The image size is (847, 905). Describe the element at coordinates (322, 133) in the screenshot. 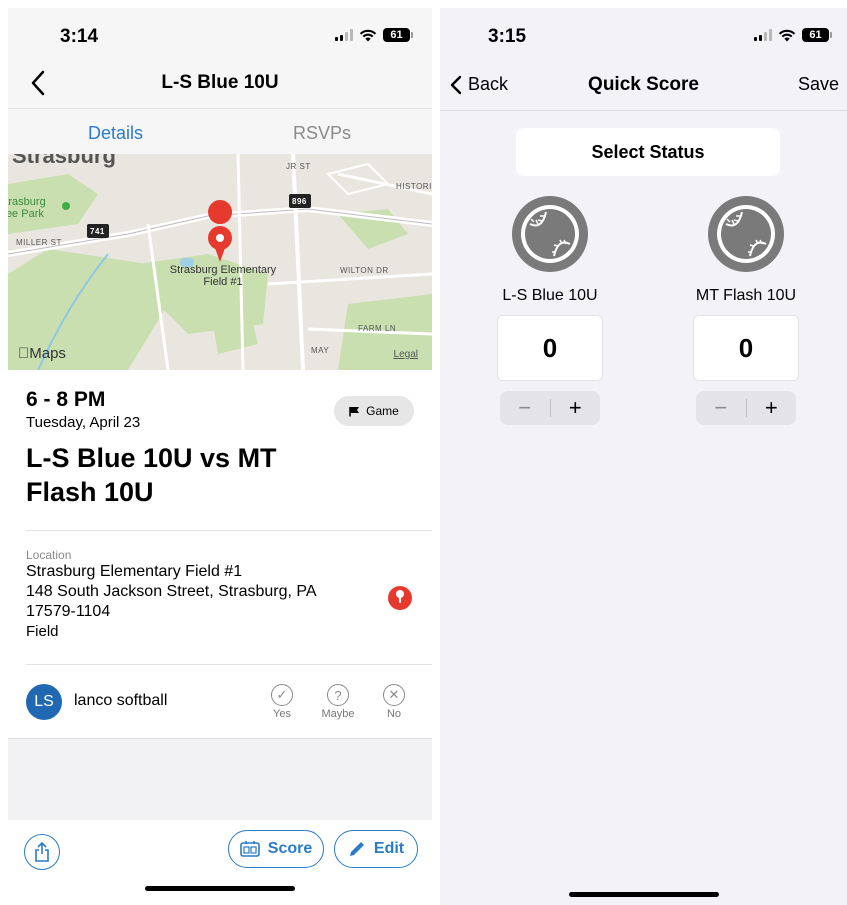

I see `tab-rsvps: RSVPs` at that location.